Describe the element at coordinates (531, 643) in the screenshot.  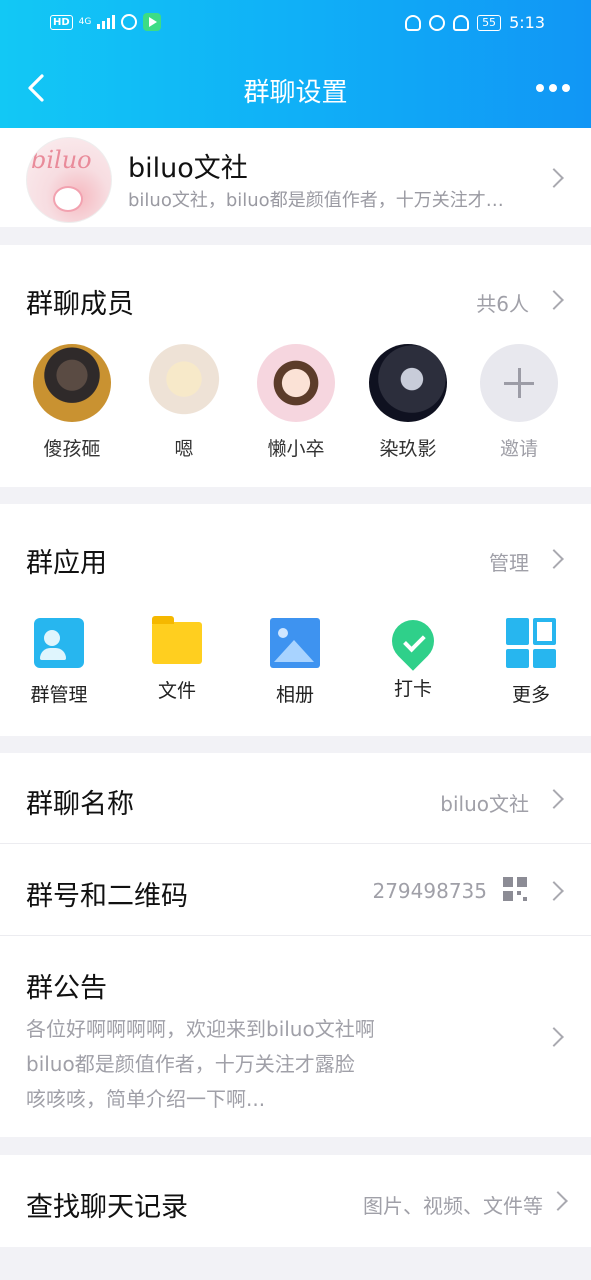
I see `more-apps-icon` at that location.